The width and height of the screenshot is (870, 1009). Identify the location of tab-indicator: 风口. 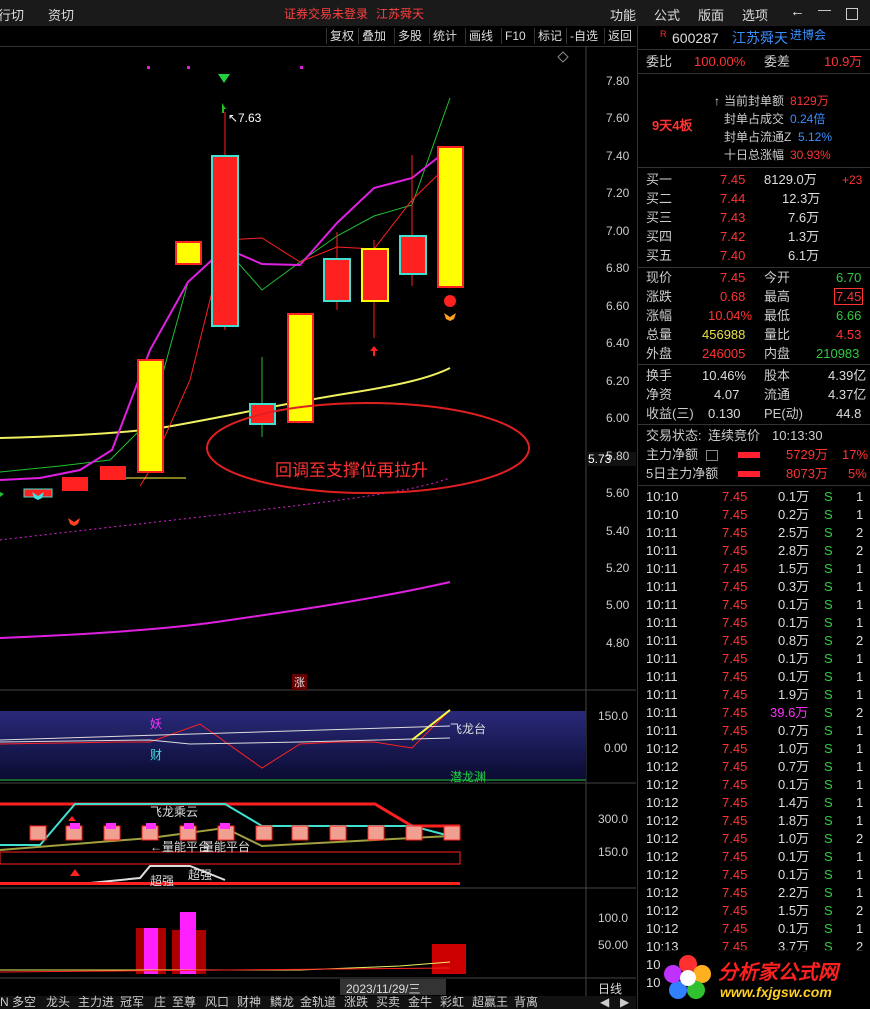
(217, 1002).